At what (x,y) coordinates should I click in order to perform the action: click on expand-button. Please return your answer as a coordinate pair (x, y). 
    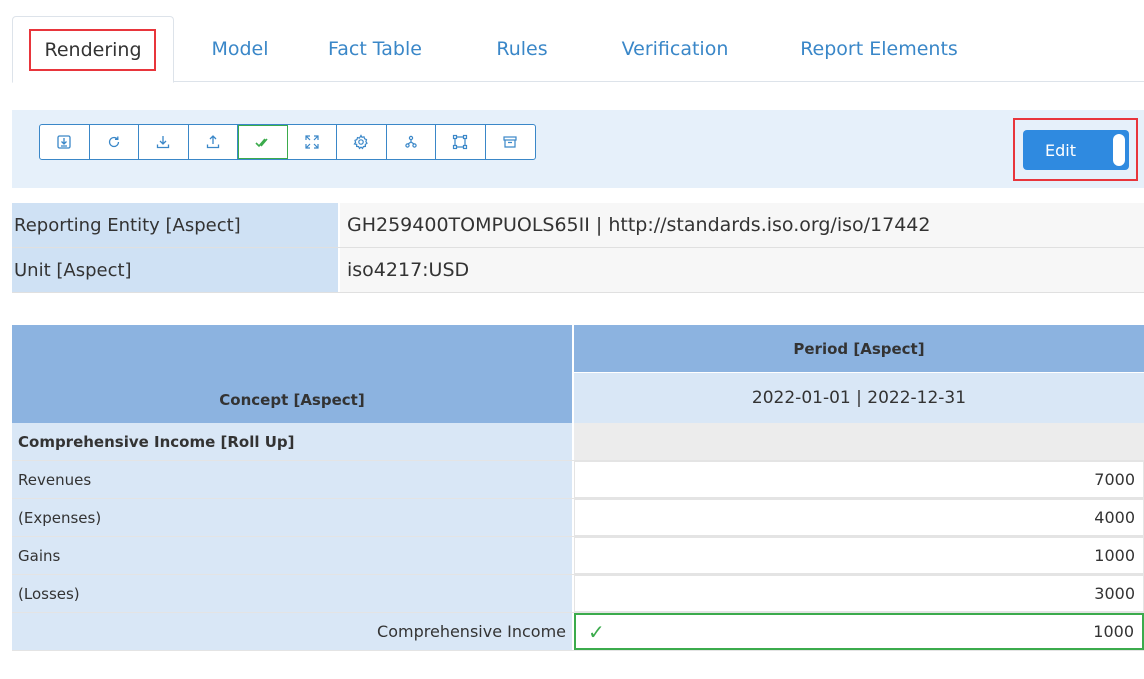
    Looking at the image, I should click on (312, 142).